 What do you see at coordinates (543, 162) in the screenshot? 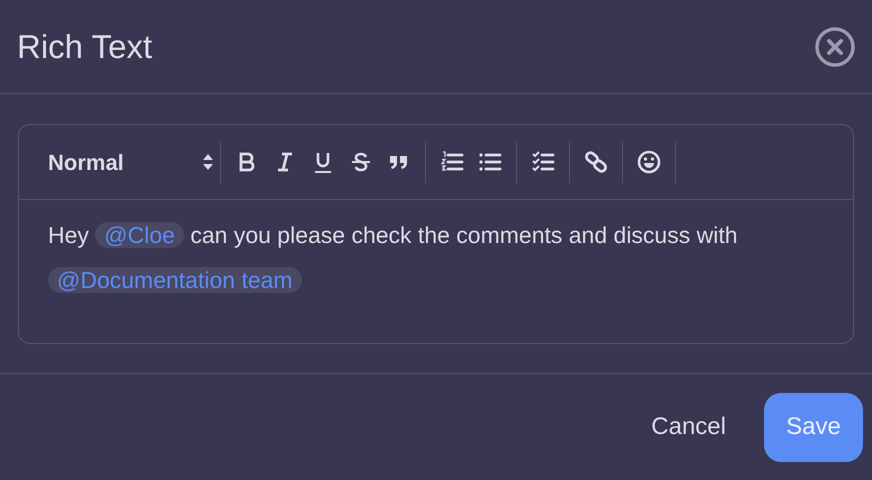
I see `checklist-icon` at bounding box center [543, 162].